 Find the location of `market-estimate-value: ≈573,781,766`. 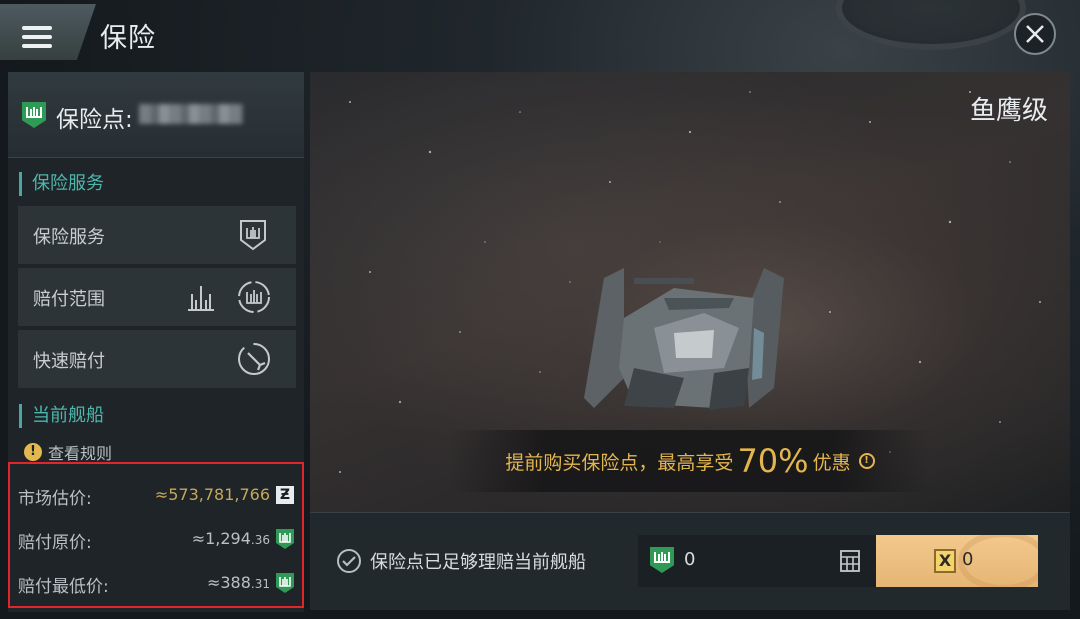

market-estimate-value: ≈573,781,766 is located at coordinates (212, 494).